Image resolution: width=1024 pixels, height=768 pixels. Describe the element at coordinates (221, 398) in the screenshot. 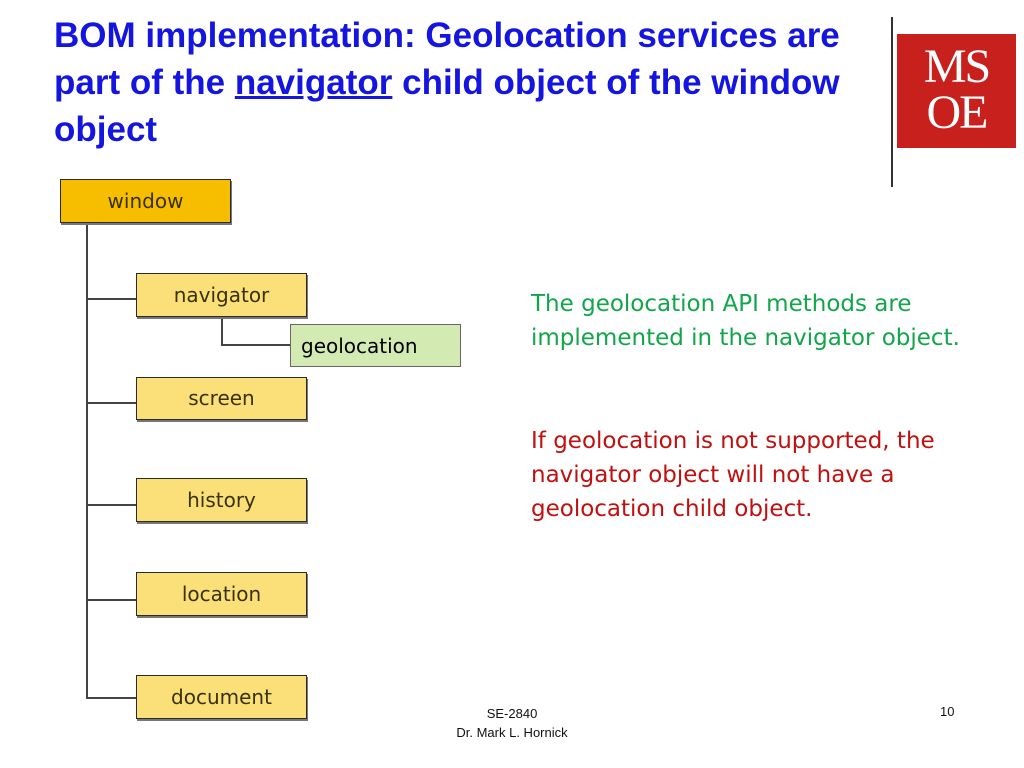

I see `node-screen: screen` at that location.